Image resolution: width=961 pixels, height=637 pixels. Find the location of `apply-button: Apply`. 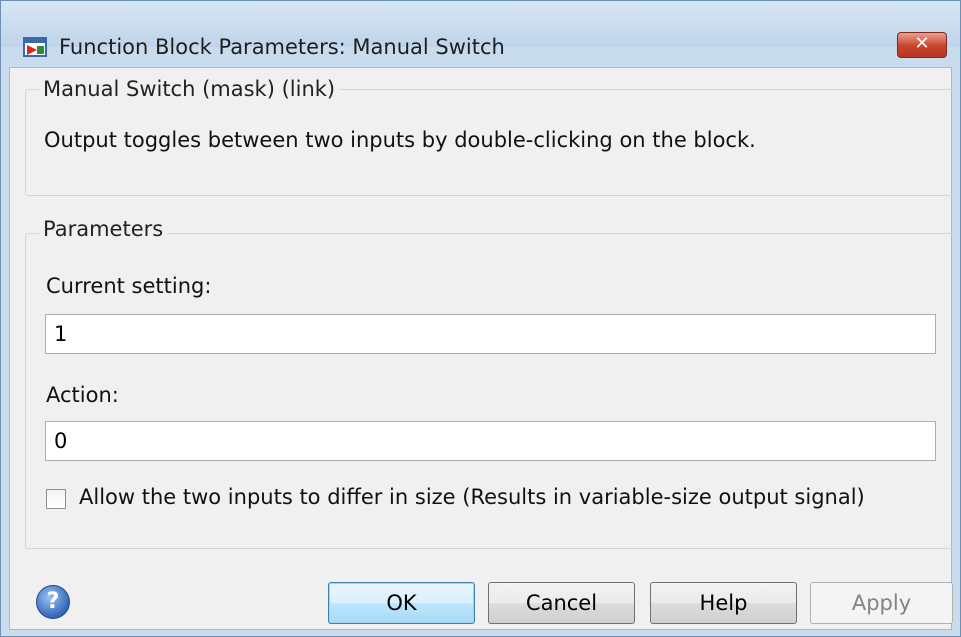

apply-button: Apply is located at coordinates (881, 603).